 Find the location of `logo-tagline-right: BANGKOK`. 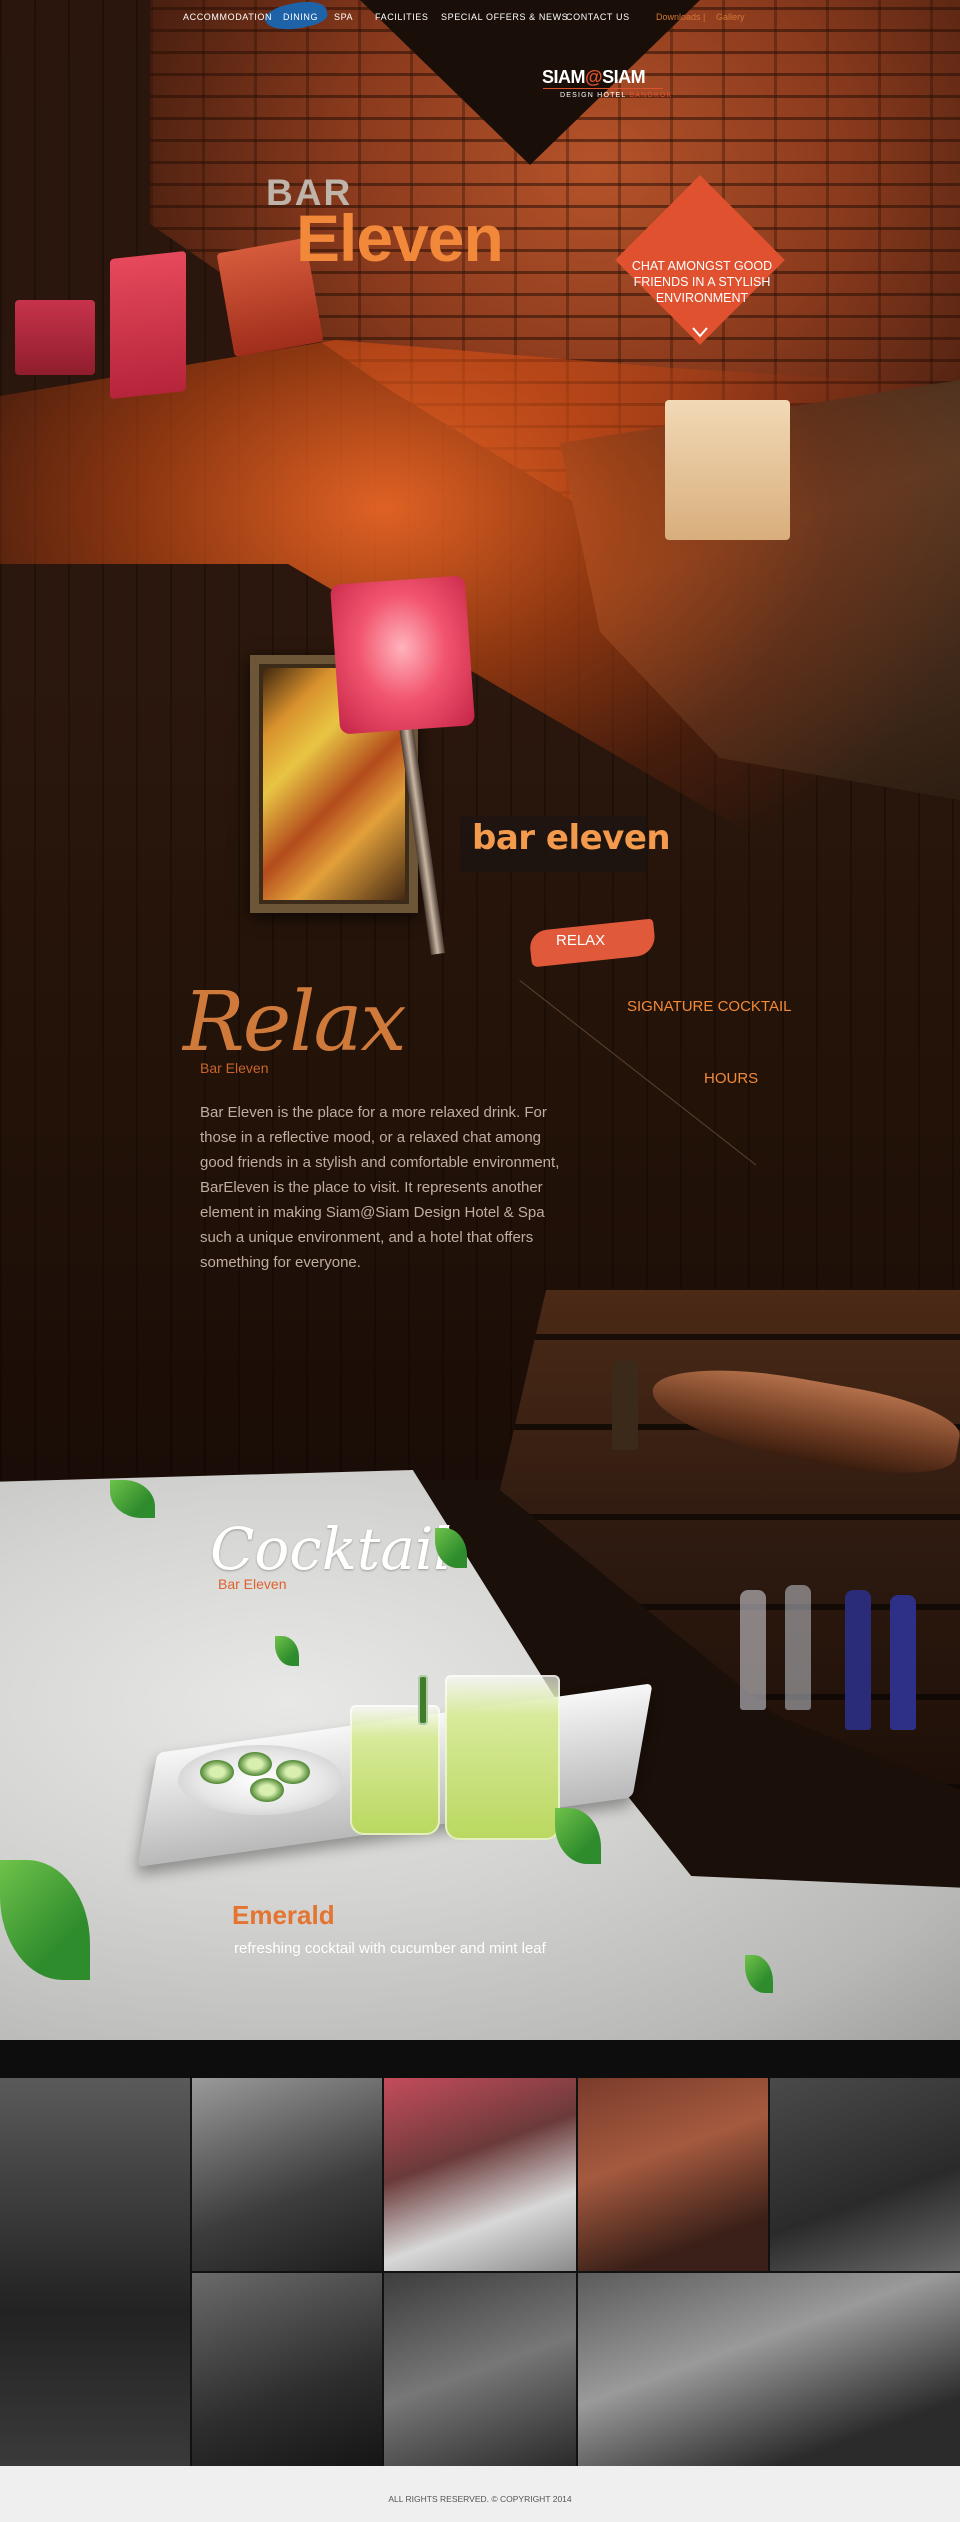

logo-tagline-right: BANGKOK is located at coordinates (651, 95).